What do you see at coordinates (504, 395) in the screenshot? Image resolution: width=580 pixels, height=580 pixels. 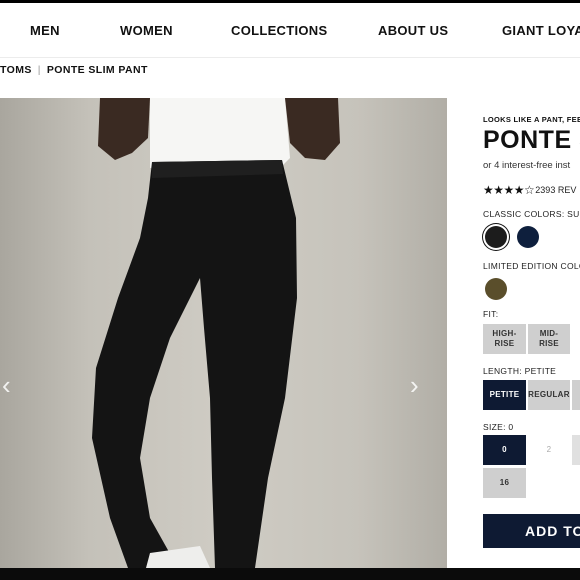 I see `length-petite-button: PETITE` at bounding box center [504, 395].